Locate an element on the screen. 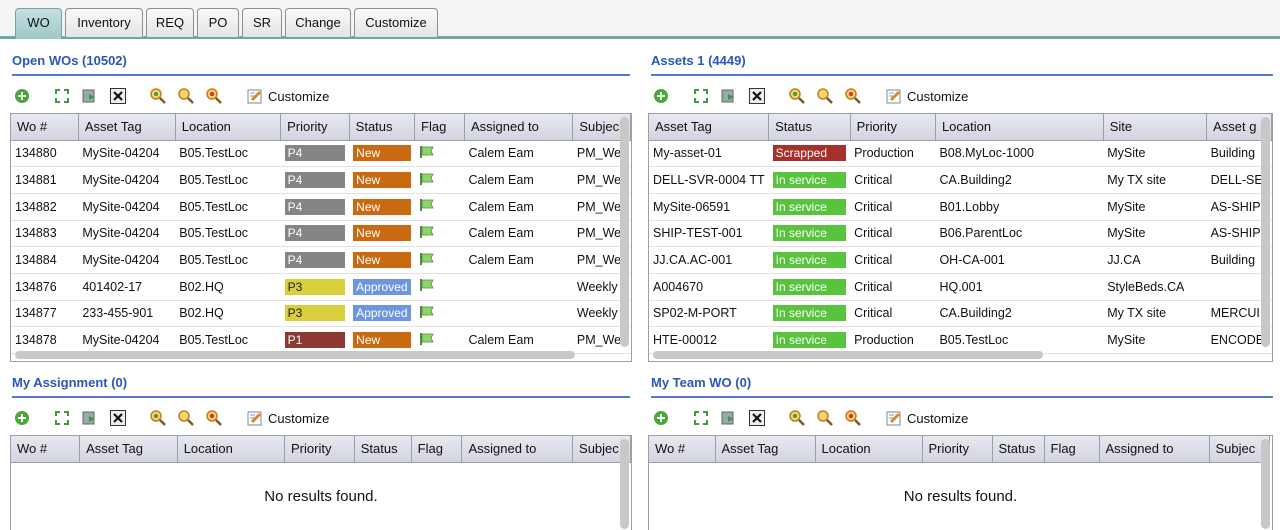 This screenshot has height=530, width=1280. wo-cell: 134884 is located at coordinates (45, 260).